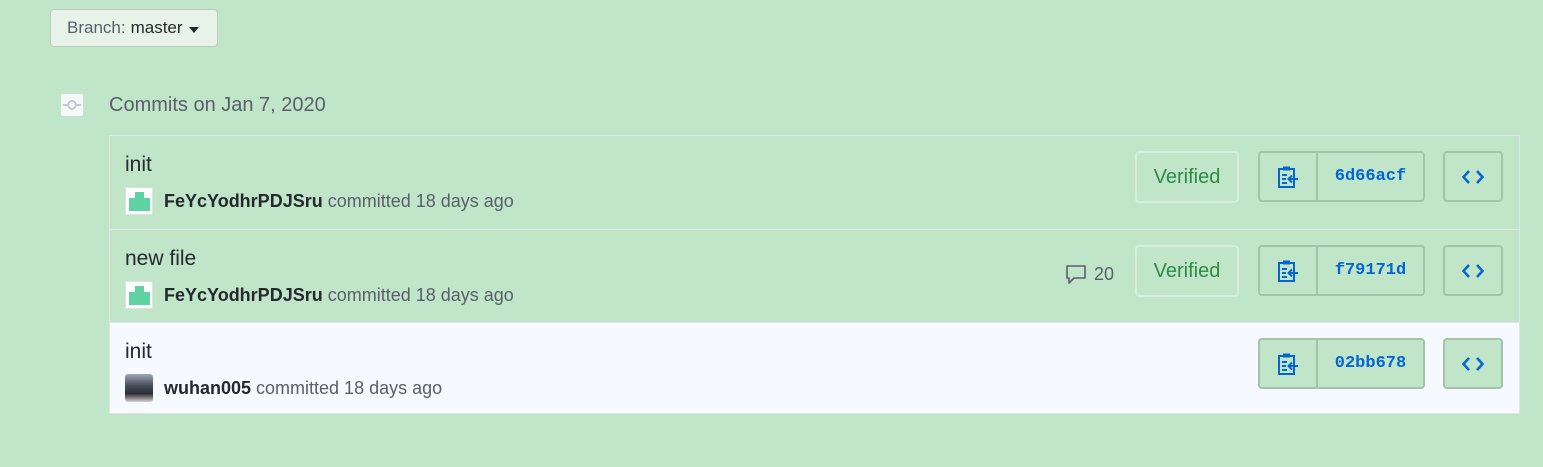 This screenshot has width=1543, height=467. I want to click on commit-node-icon, so click(72, 105).